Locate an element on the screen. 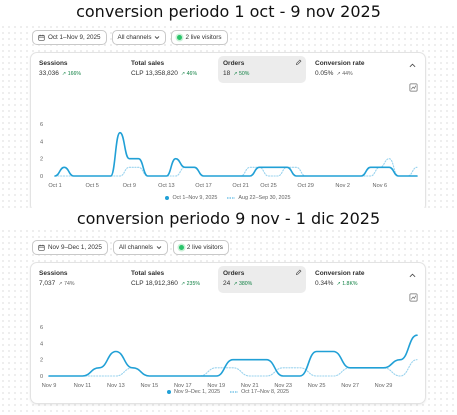 The height and width of the screenshot is (415, 457). legend-current: Nov 9–Dec 1, 2025 is located at coordinates (193, 392).